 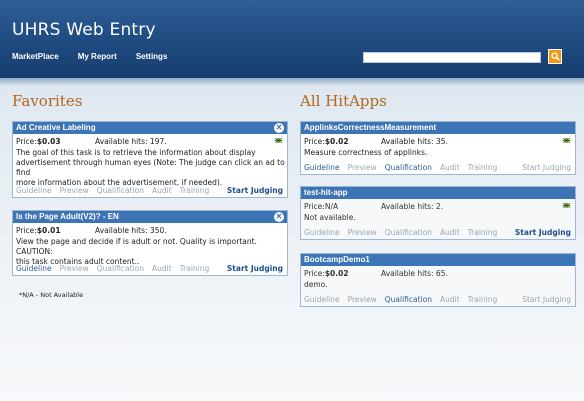 I want to click on hitapps-title: All HitApps, so click(x=343, y=101).